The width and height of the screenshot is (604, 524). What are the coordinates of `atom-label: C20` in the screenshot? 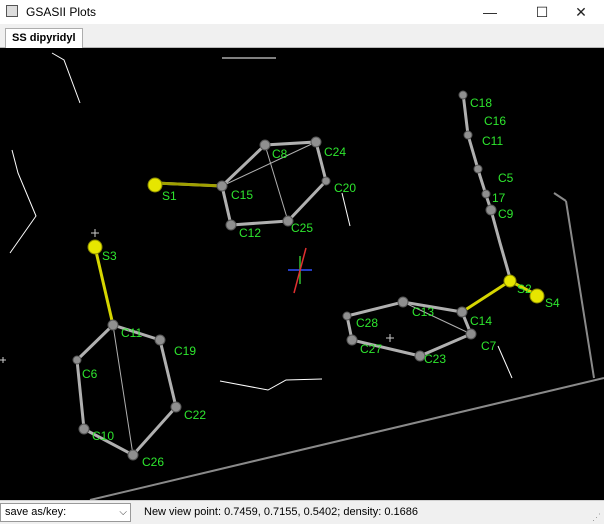 It's located at (345, 188).